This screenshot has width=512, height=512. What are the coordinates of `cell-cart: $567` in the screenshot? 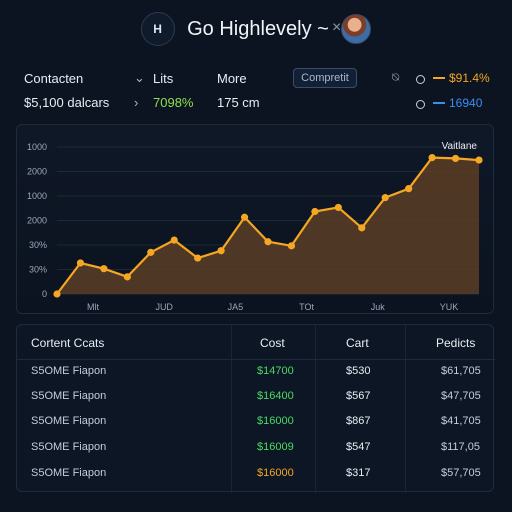 It's located at (358, 396).